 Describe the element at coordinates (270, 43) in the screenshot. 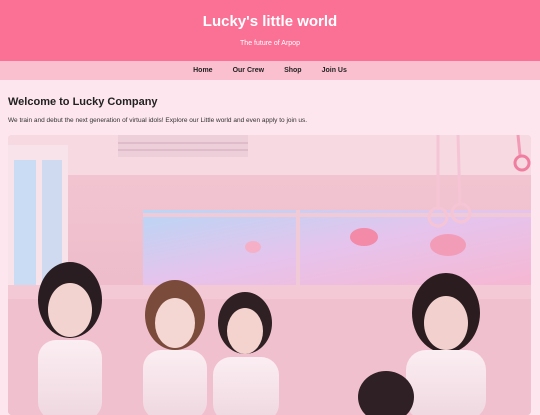

I see `site-tagline: The future of Arpop` at that location.